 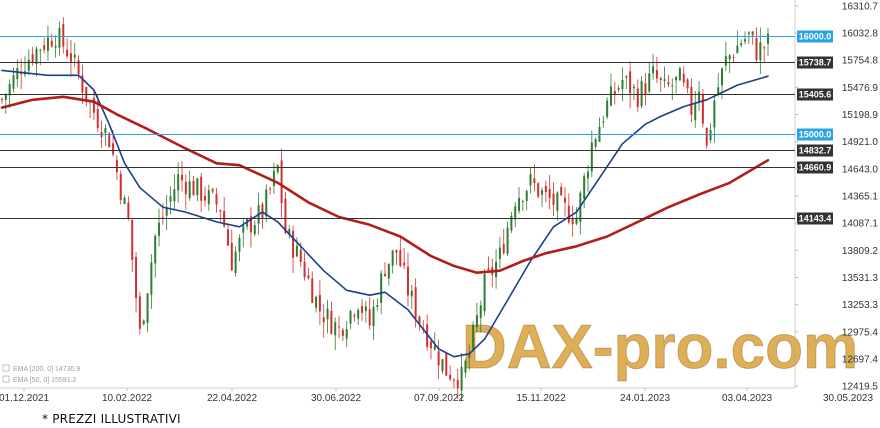 What do you see at coordinates (860, 305) in the screenshot?
I see `y-tick-label: 13253.3` at bounding box center [860, 305].